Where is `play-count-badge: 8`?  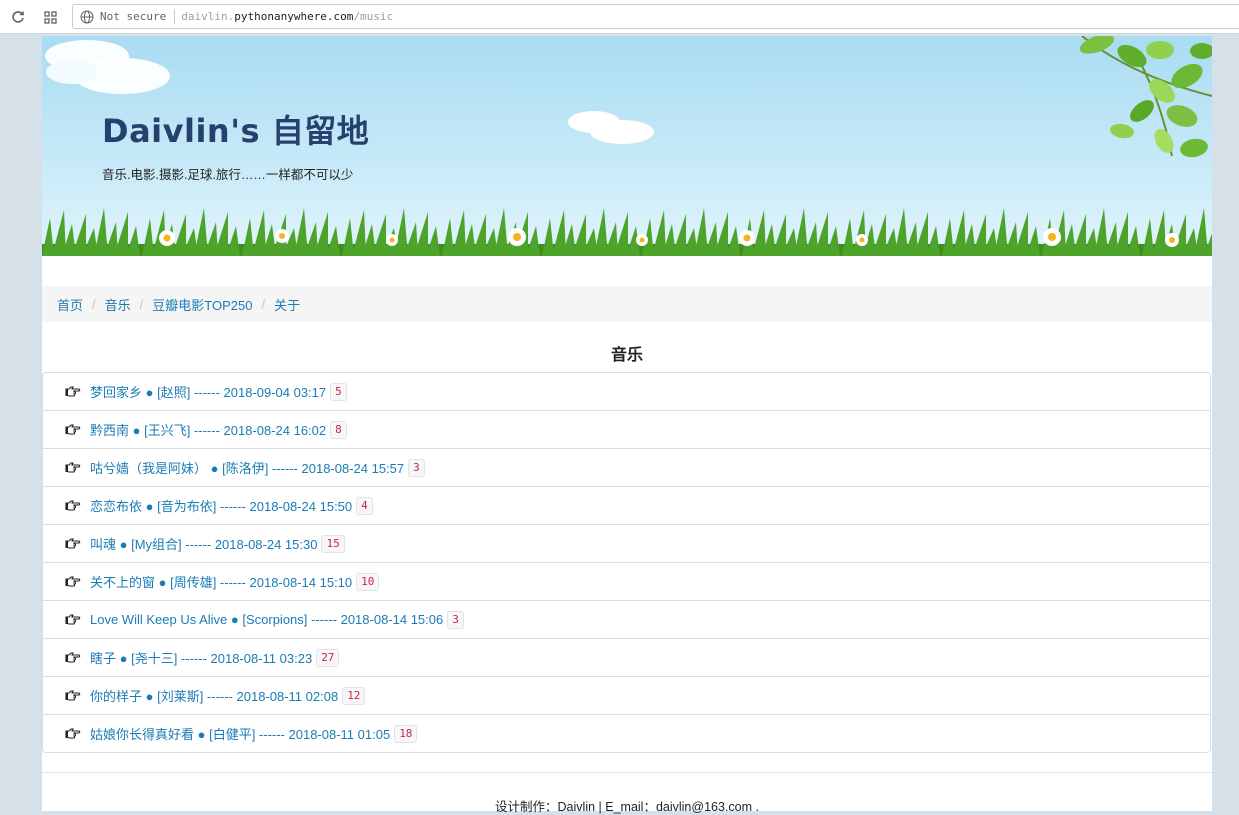 play-count-badge: 8 is located at coordinates (338, 429).